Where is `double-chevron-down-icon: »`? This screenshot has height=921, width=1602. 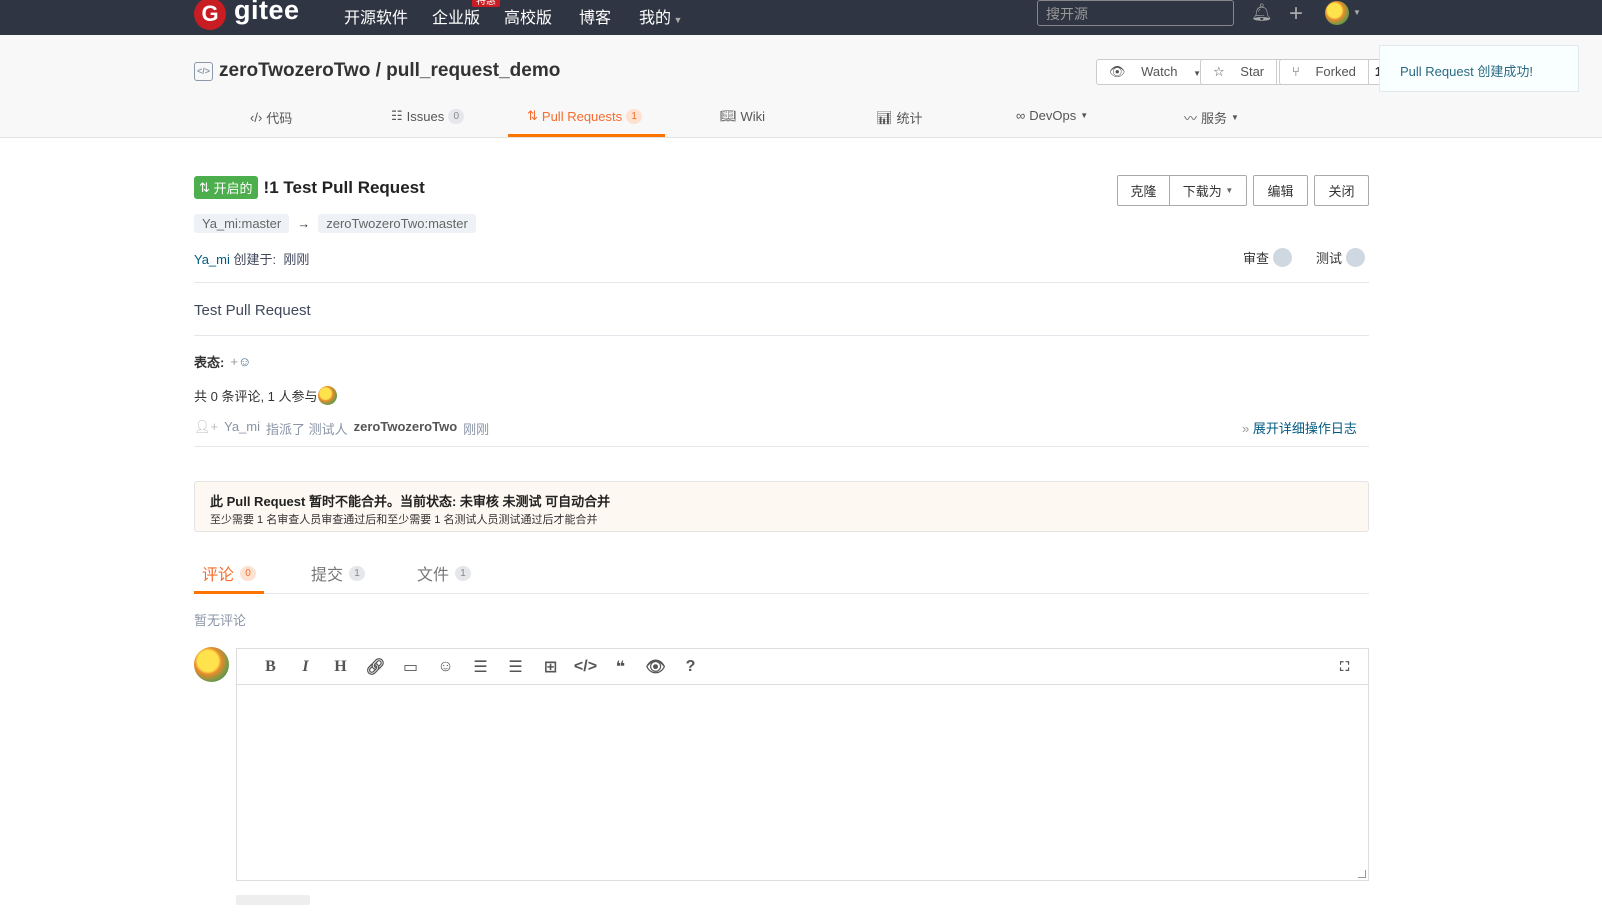 double-chevron-down-icon: » is located at coordinates (1246, 428).